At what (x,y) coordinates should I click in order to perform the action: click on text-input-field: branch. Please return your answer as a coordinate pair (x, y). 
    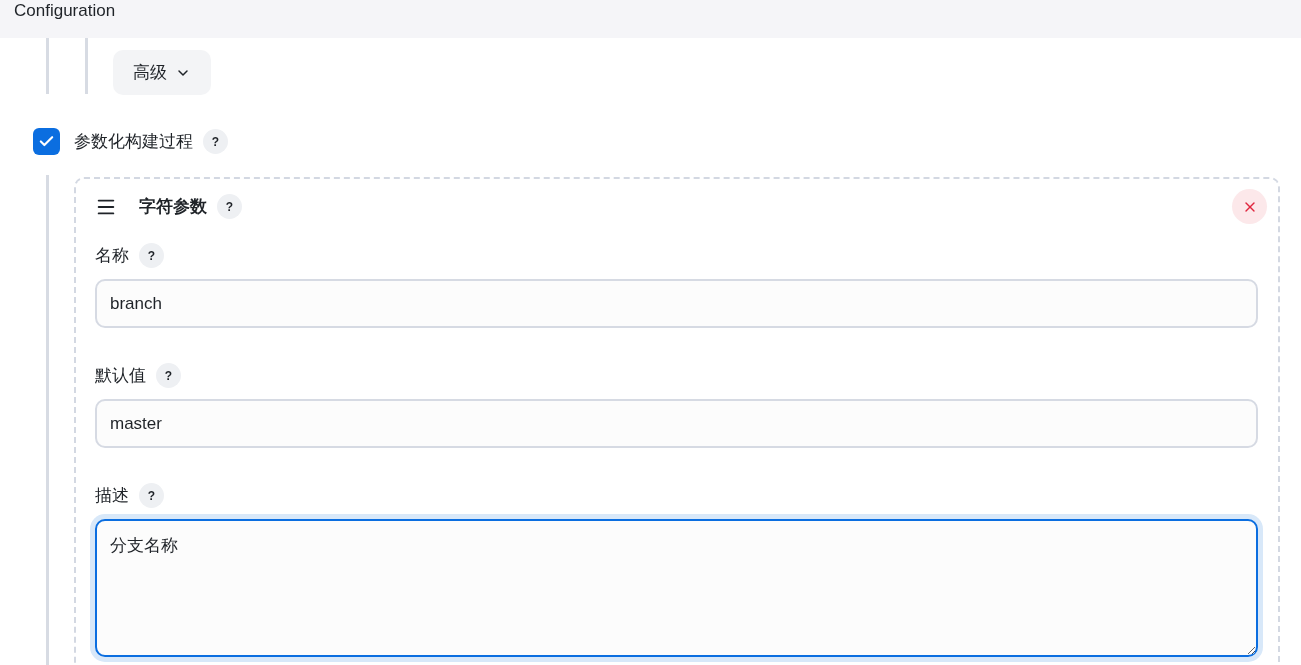
    Looking at the image, I should click on (676, 303).